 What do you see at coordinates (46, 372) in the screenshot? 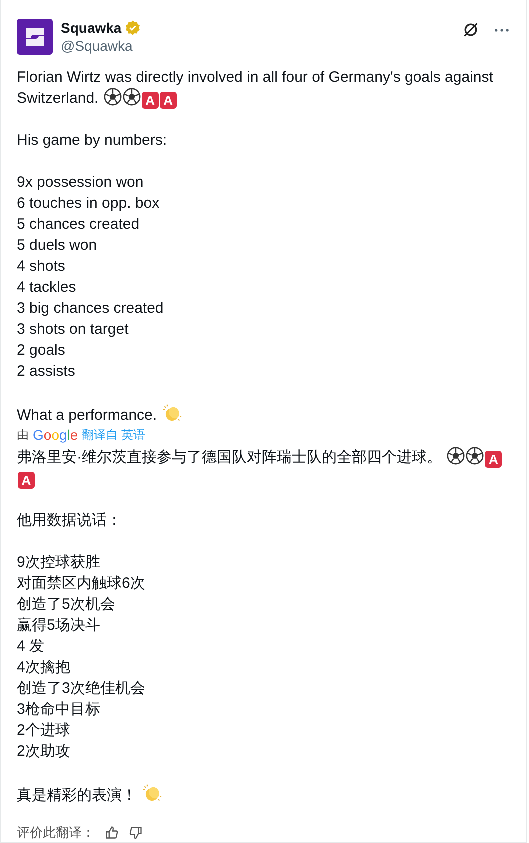
I see `stat-line: 2 assists` at bounding box center [46, 372].